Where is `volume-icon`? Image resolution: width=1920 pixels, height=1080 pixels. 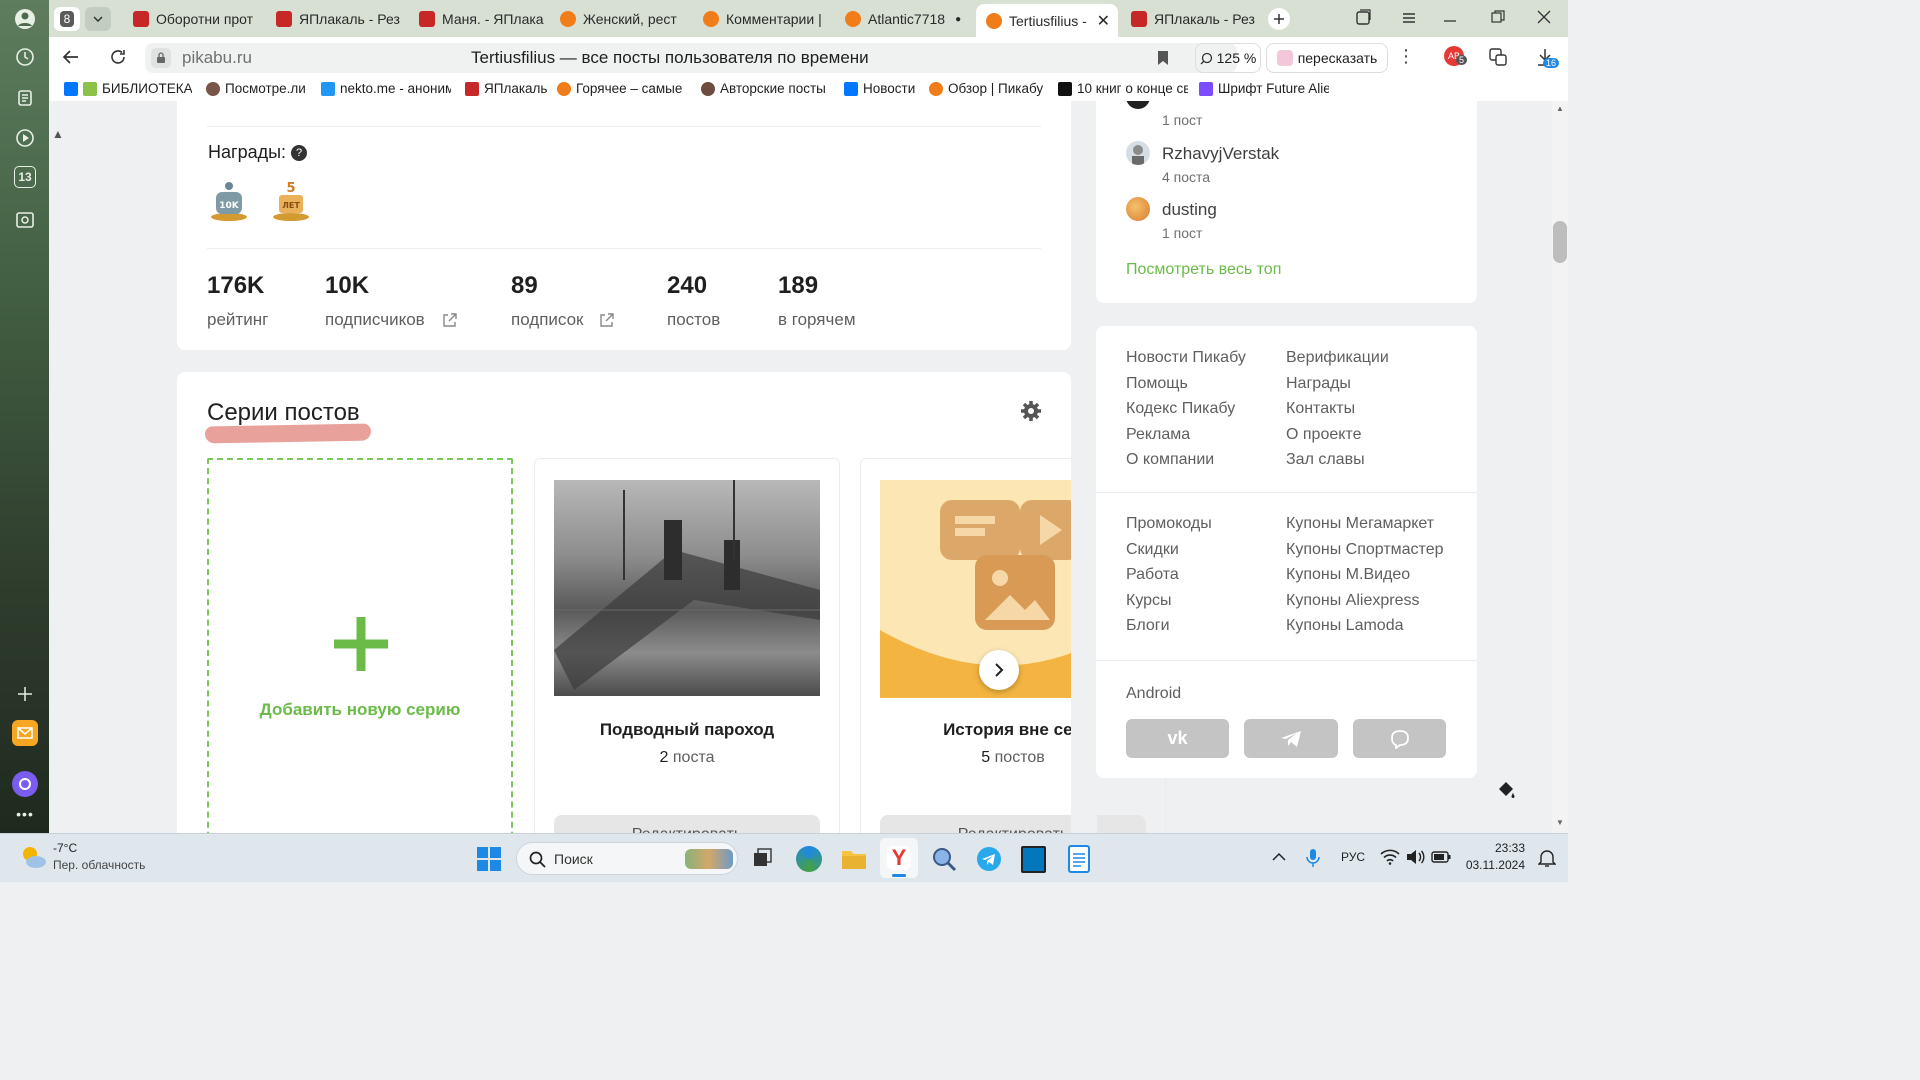 volume-icon is located at coordinates (1415, 859).